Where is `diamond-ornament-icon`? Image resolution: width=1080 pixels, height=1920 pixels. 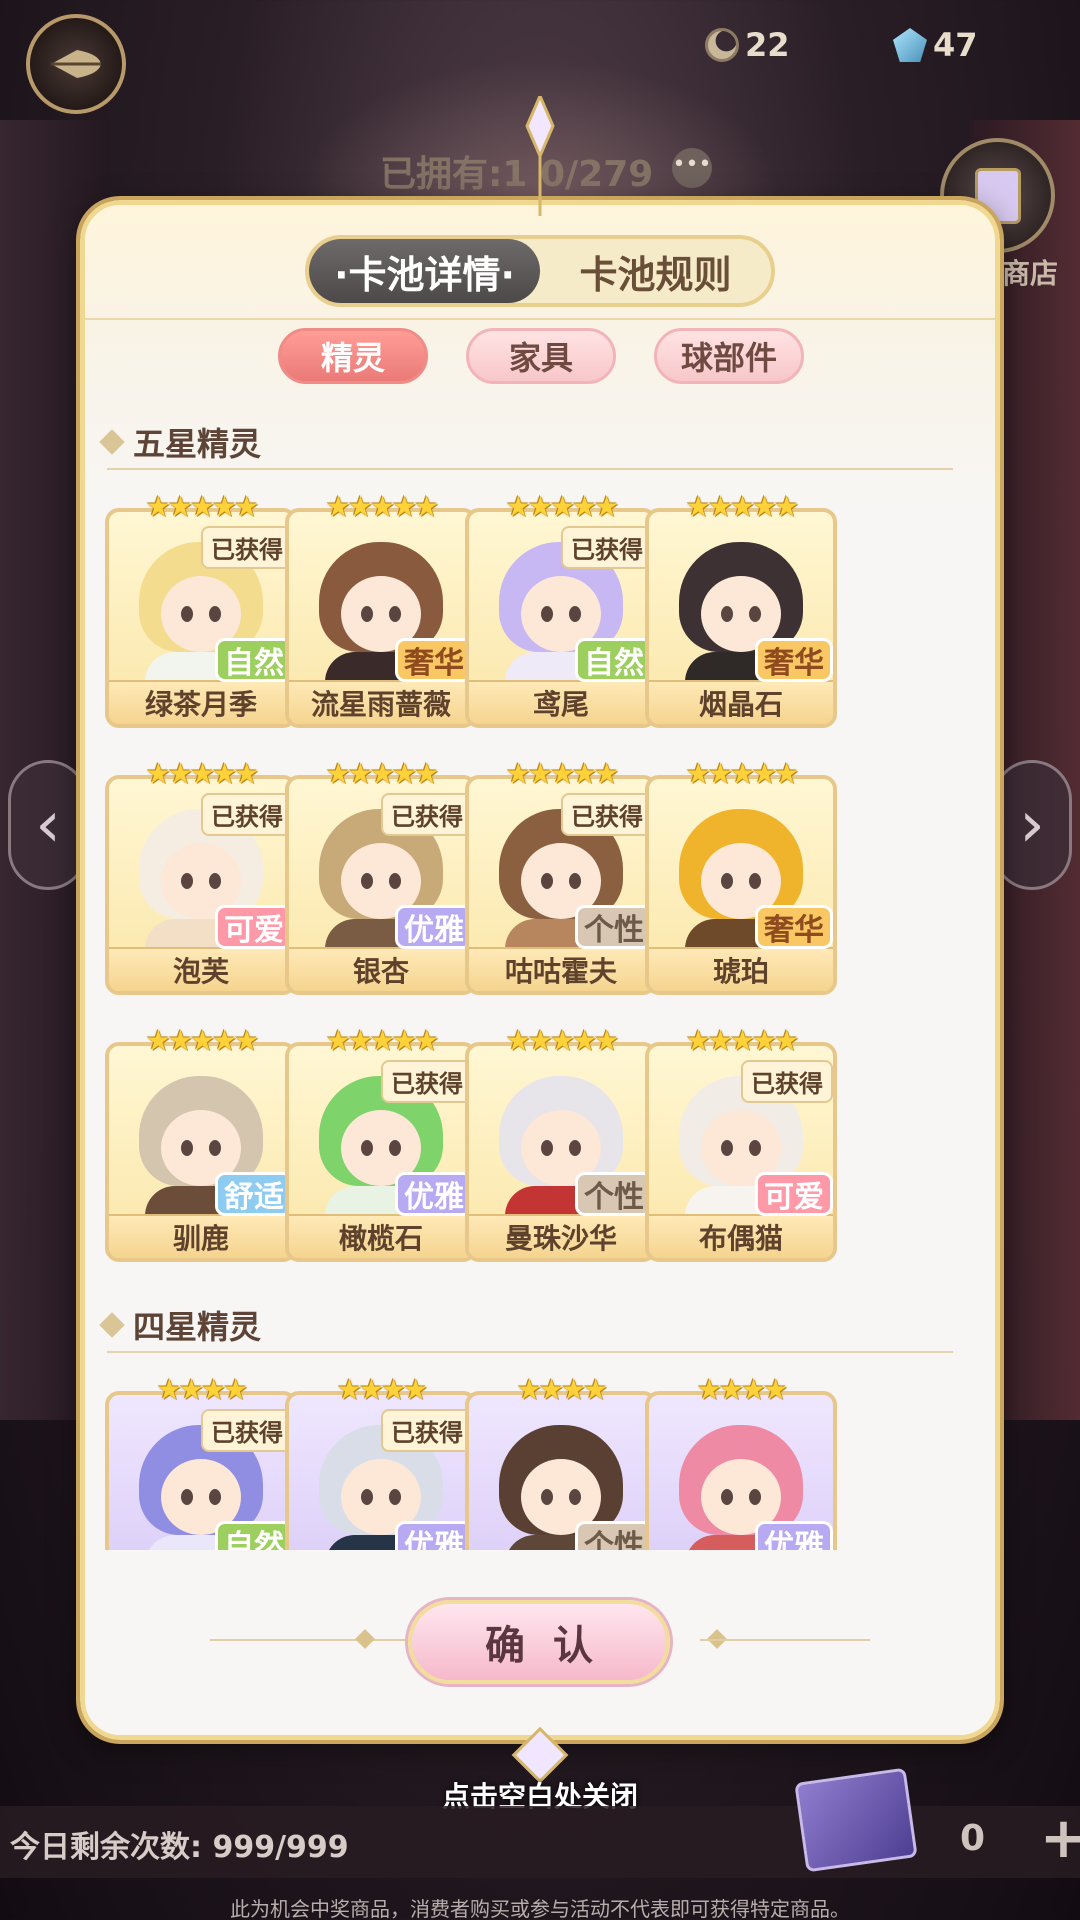
diamond-ornament-icon is located at coordinates (365, 1639).